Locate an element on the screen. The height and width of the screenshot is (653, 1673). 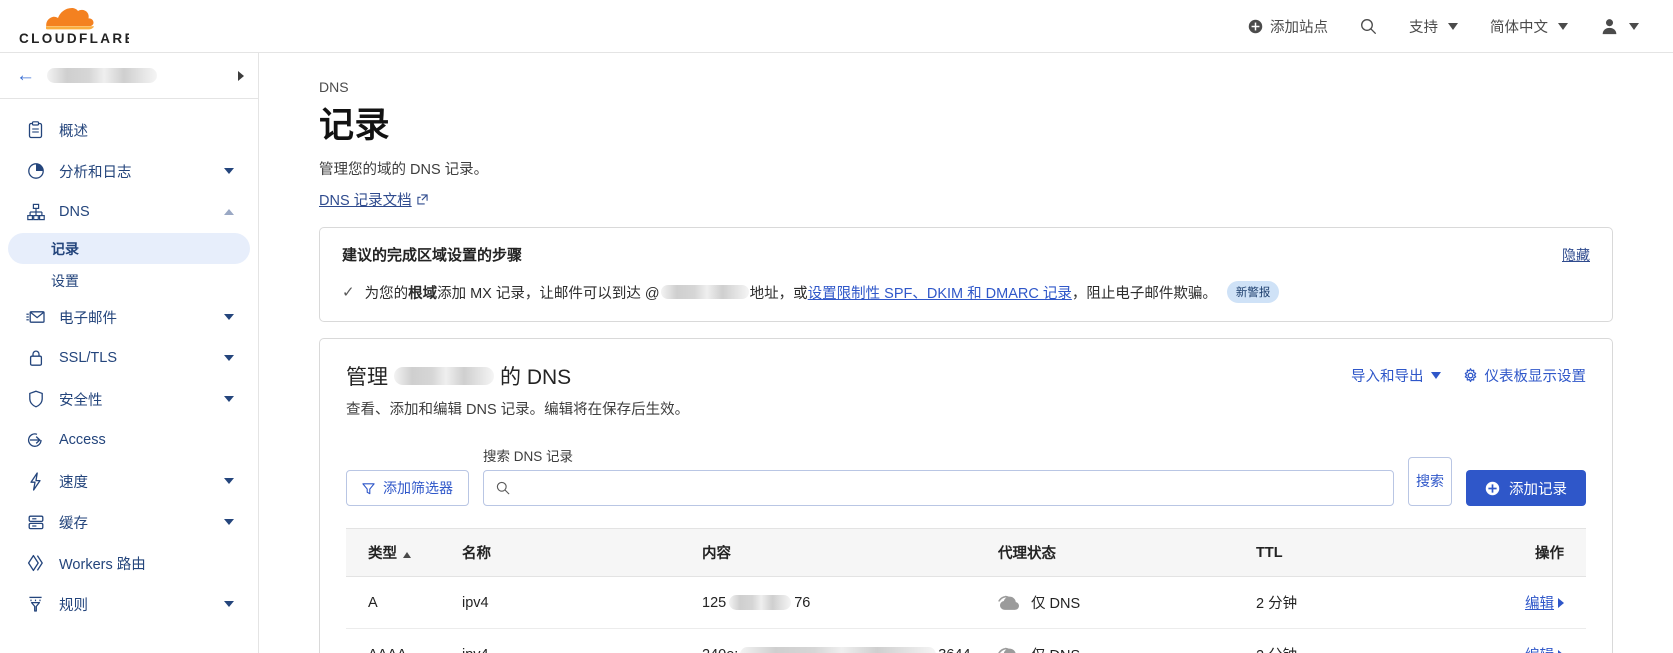
cell-type: AAAA is located at coordinates (400, 640).